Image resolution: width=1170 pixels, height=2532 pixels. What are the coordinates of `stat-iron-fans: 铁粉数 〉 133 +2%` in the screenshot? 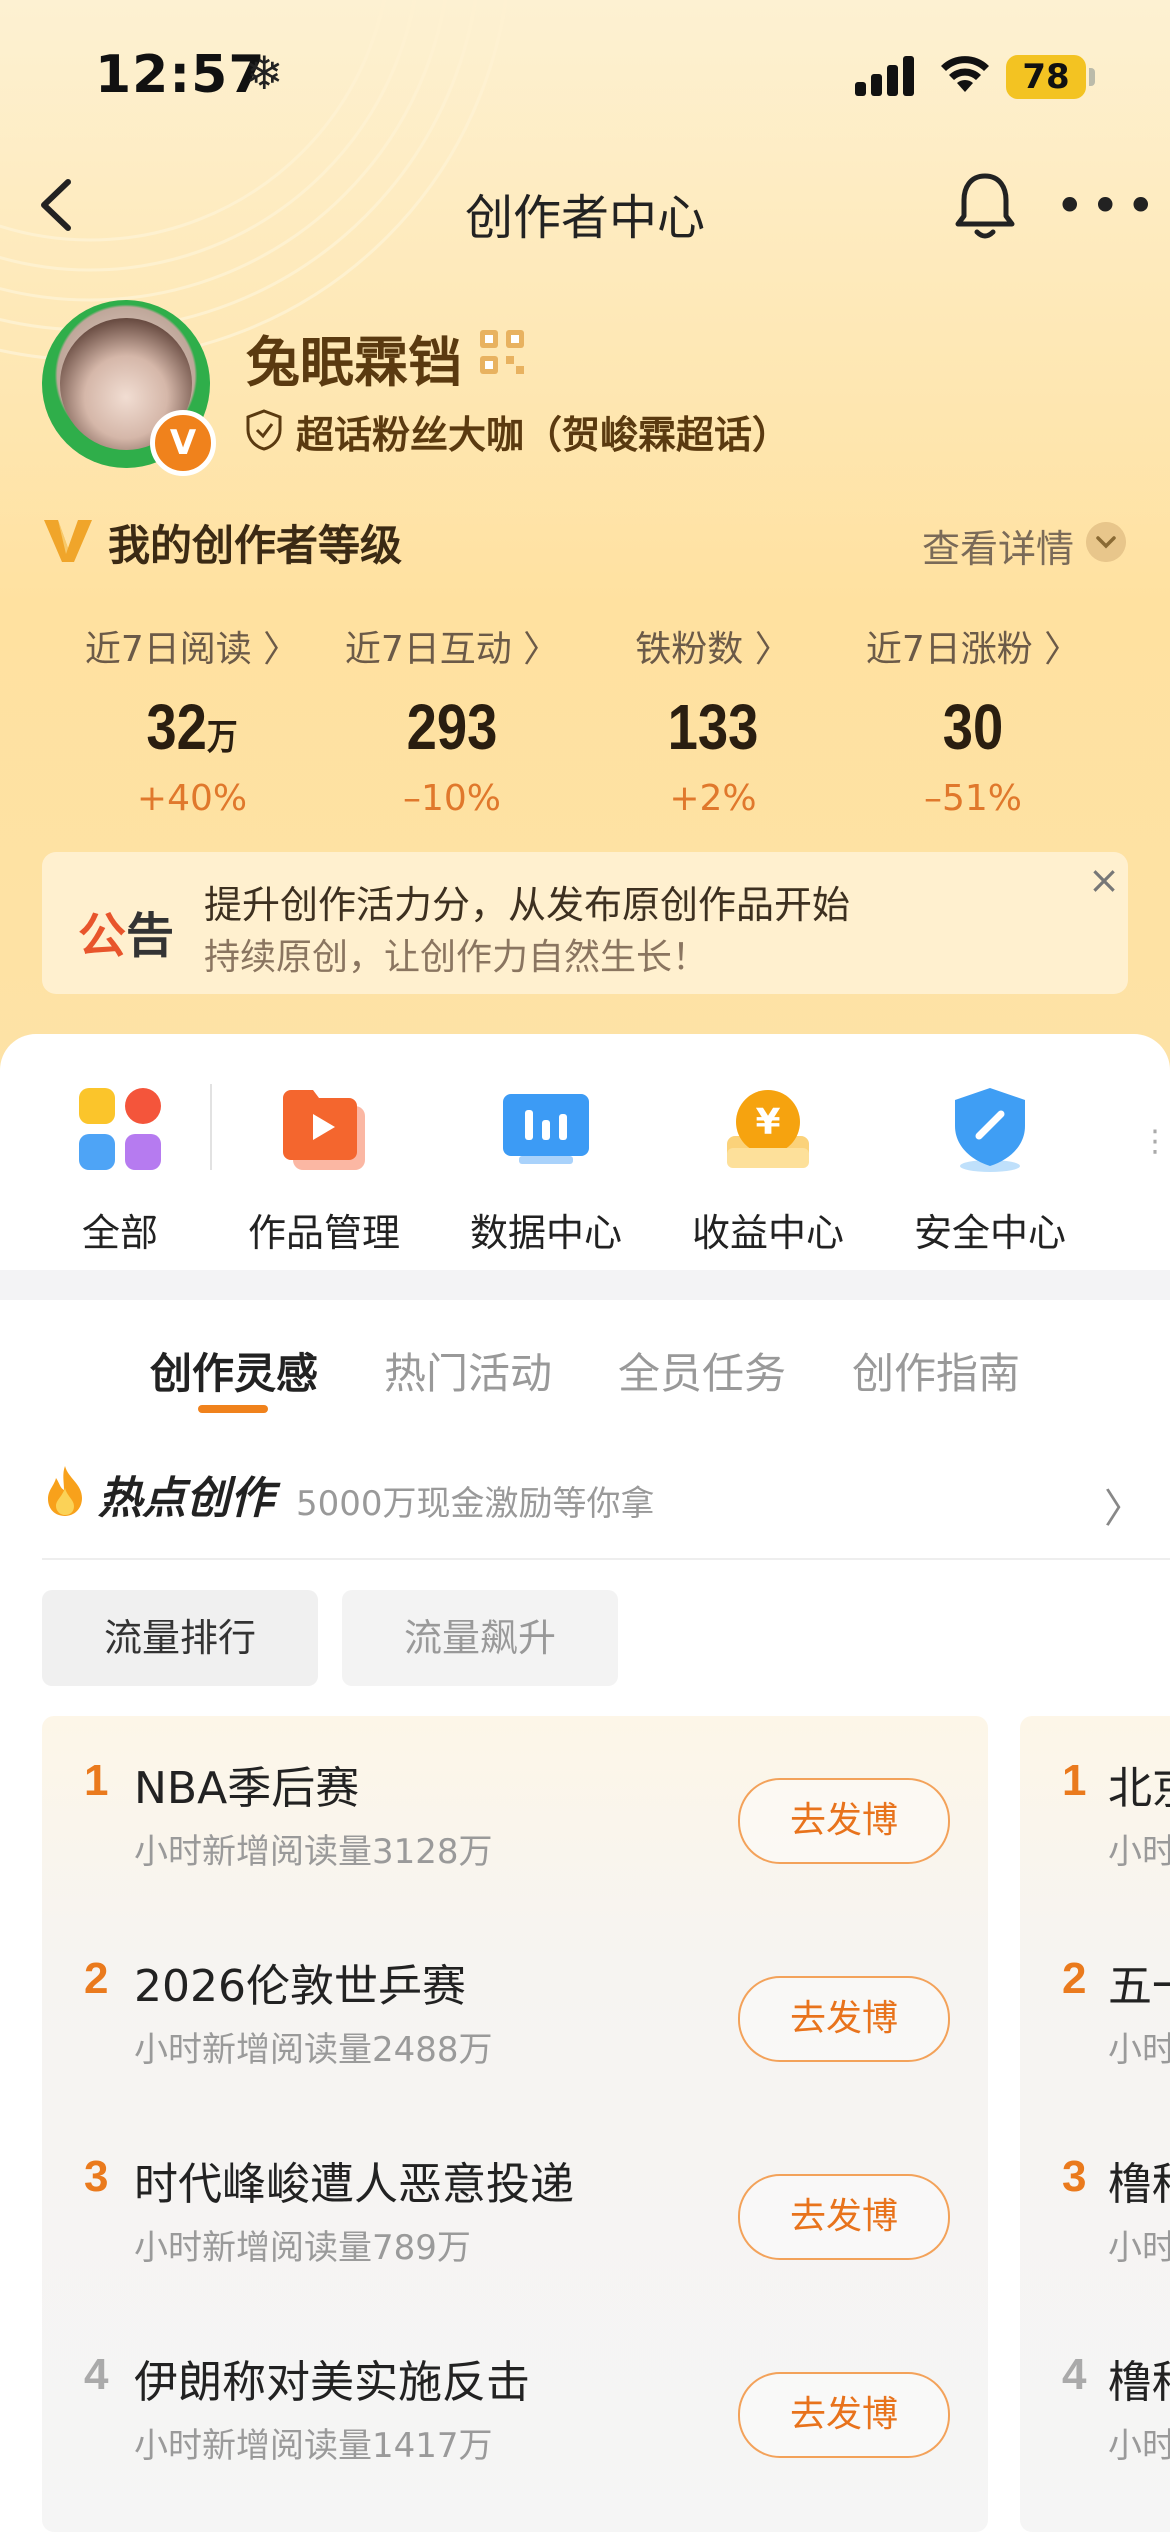 It's located at (713, 719).